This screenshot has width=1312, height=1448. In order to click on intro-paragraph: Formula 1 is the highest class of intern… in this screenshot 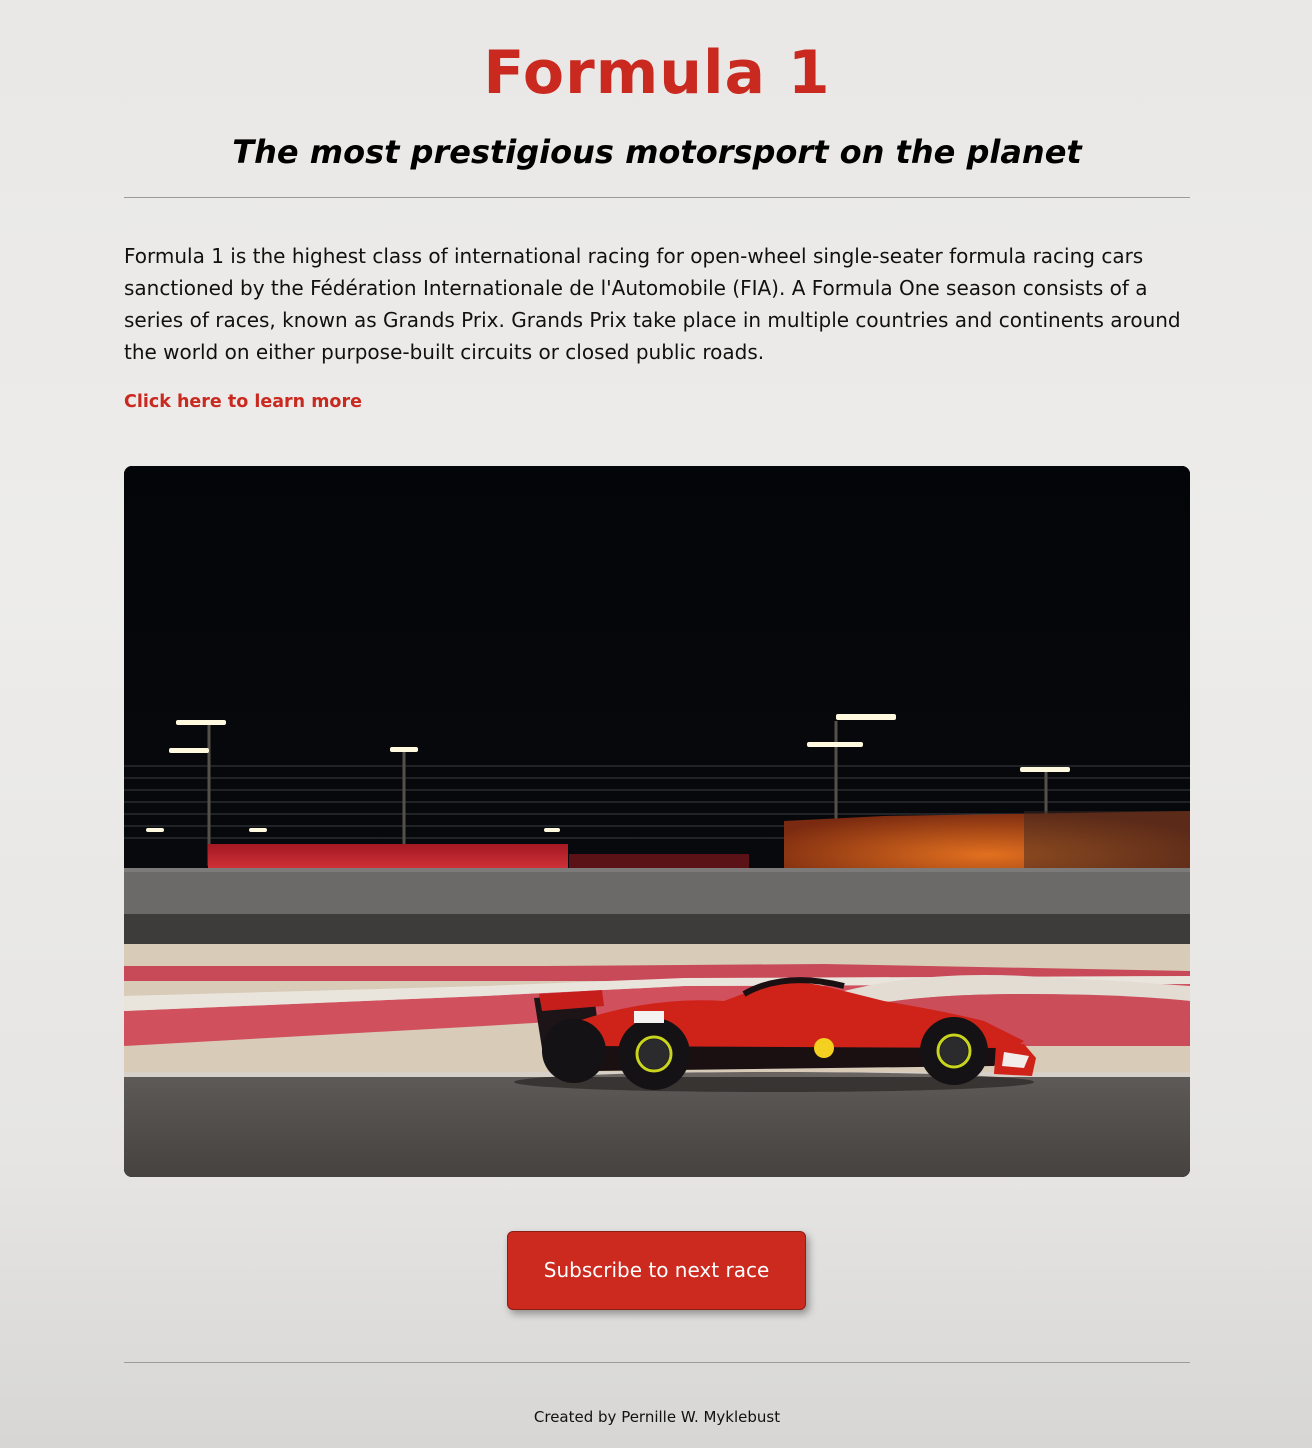, I will do `click(652, 304)`.